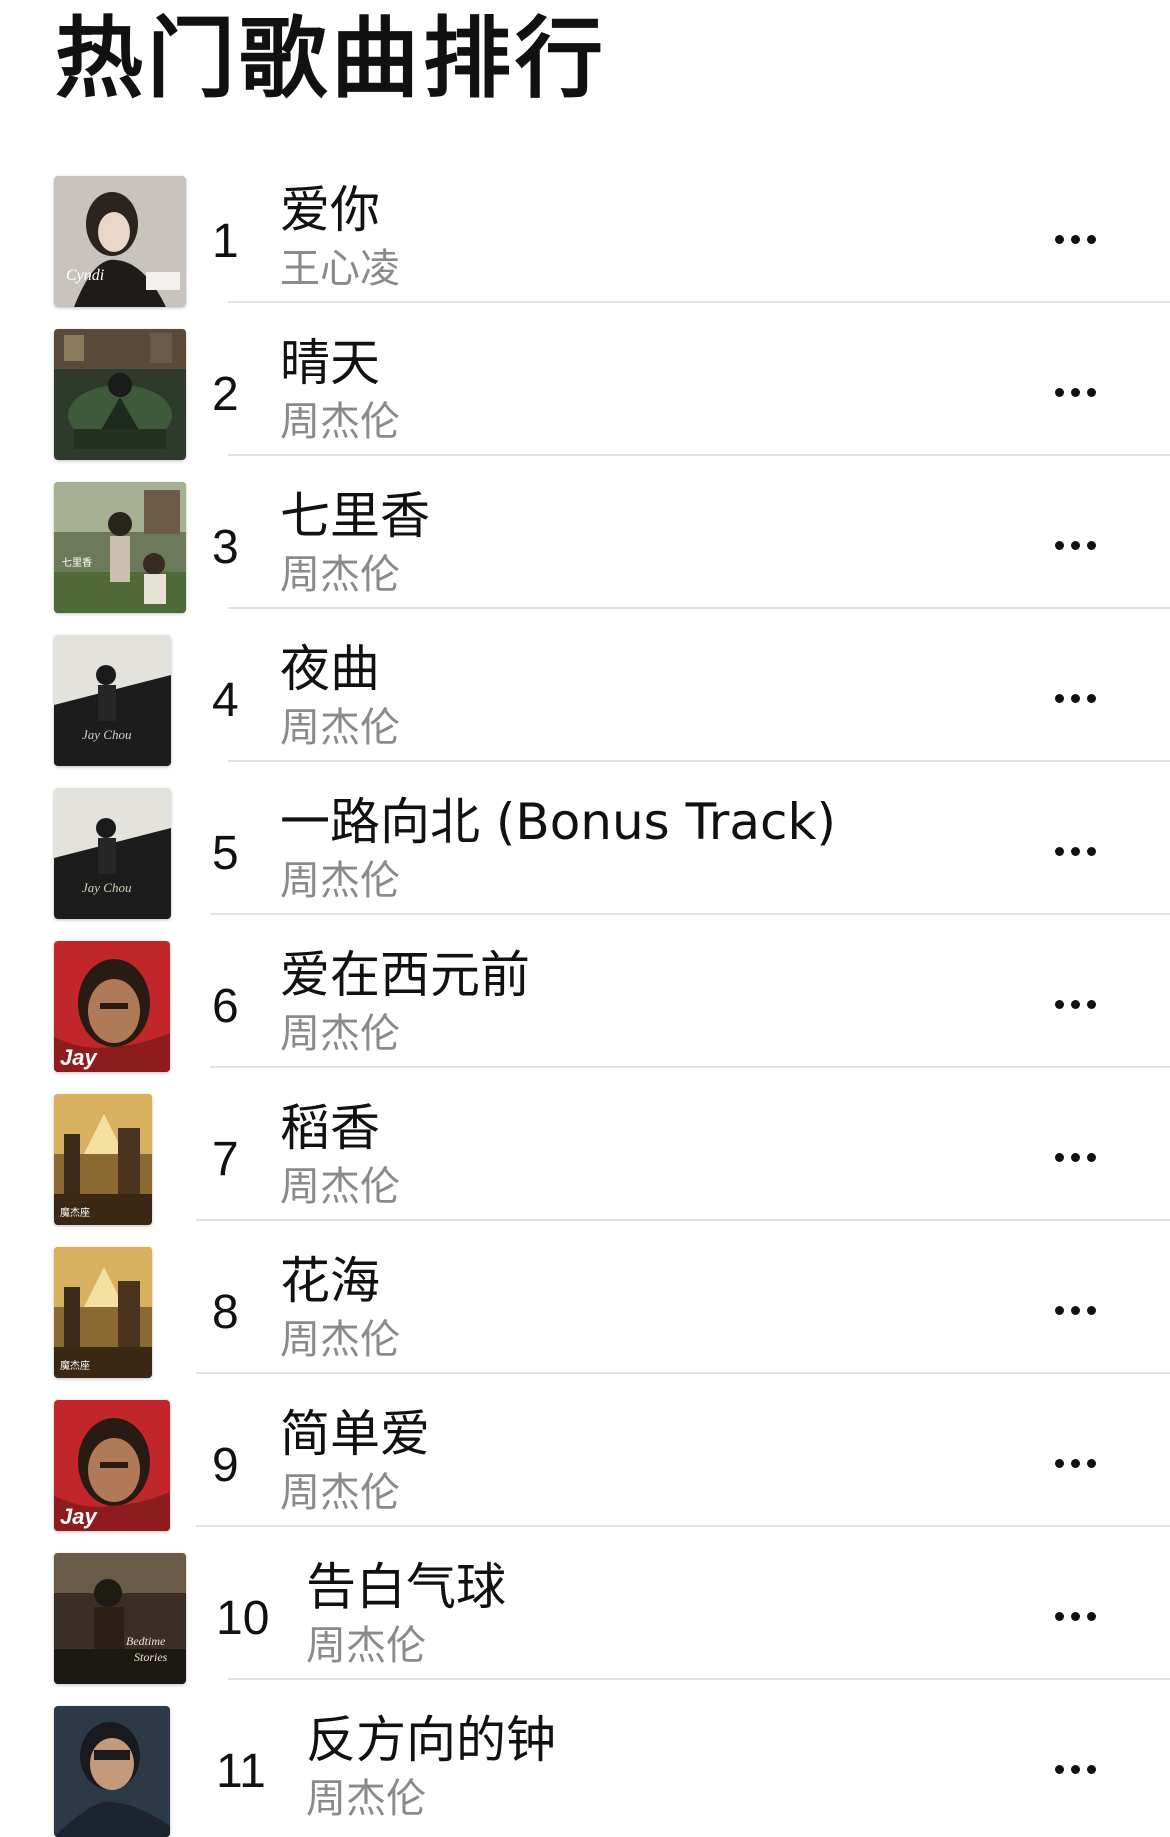 The image size is (1170, 1837). What do you see at coordinates (241, 1771) in the screenshot?
I see `song-rank: 11` at bounding box center [241, 1771].